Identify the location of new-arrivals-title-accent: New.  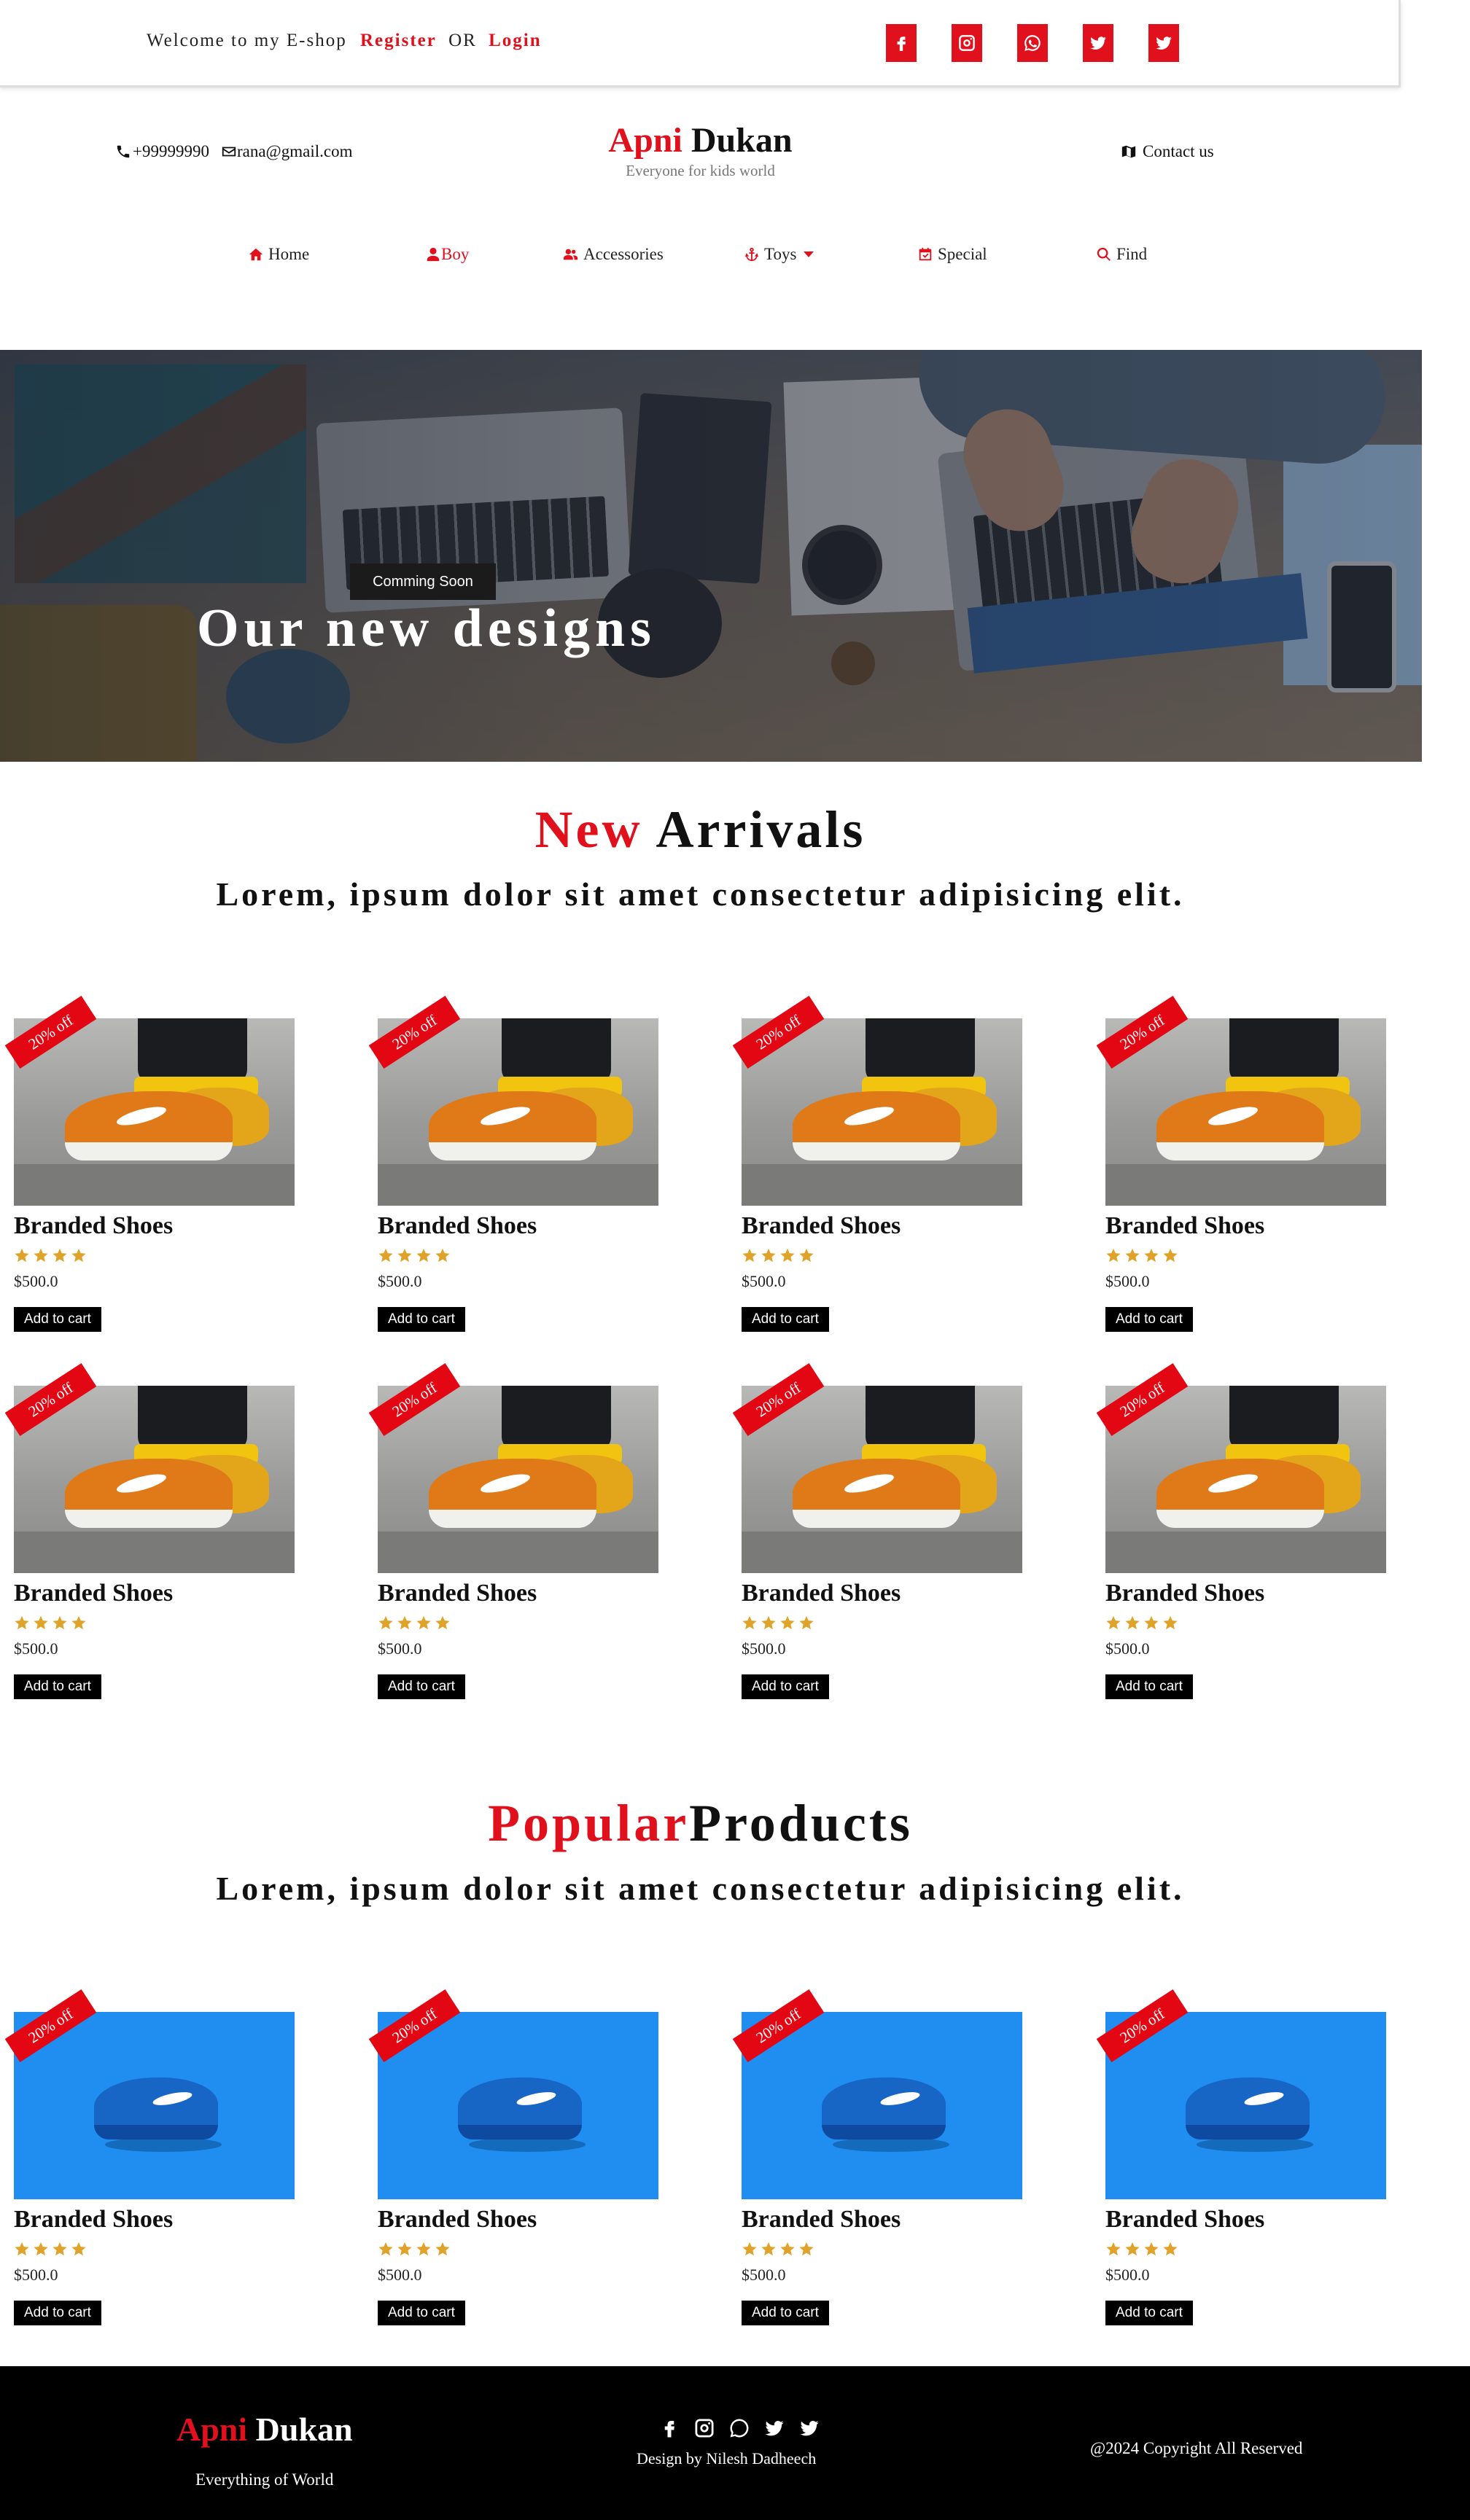
(588, 830).